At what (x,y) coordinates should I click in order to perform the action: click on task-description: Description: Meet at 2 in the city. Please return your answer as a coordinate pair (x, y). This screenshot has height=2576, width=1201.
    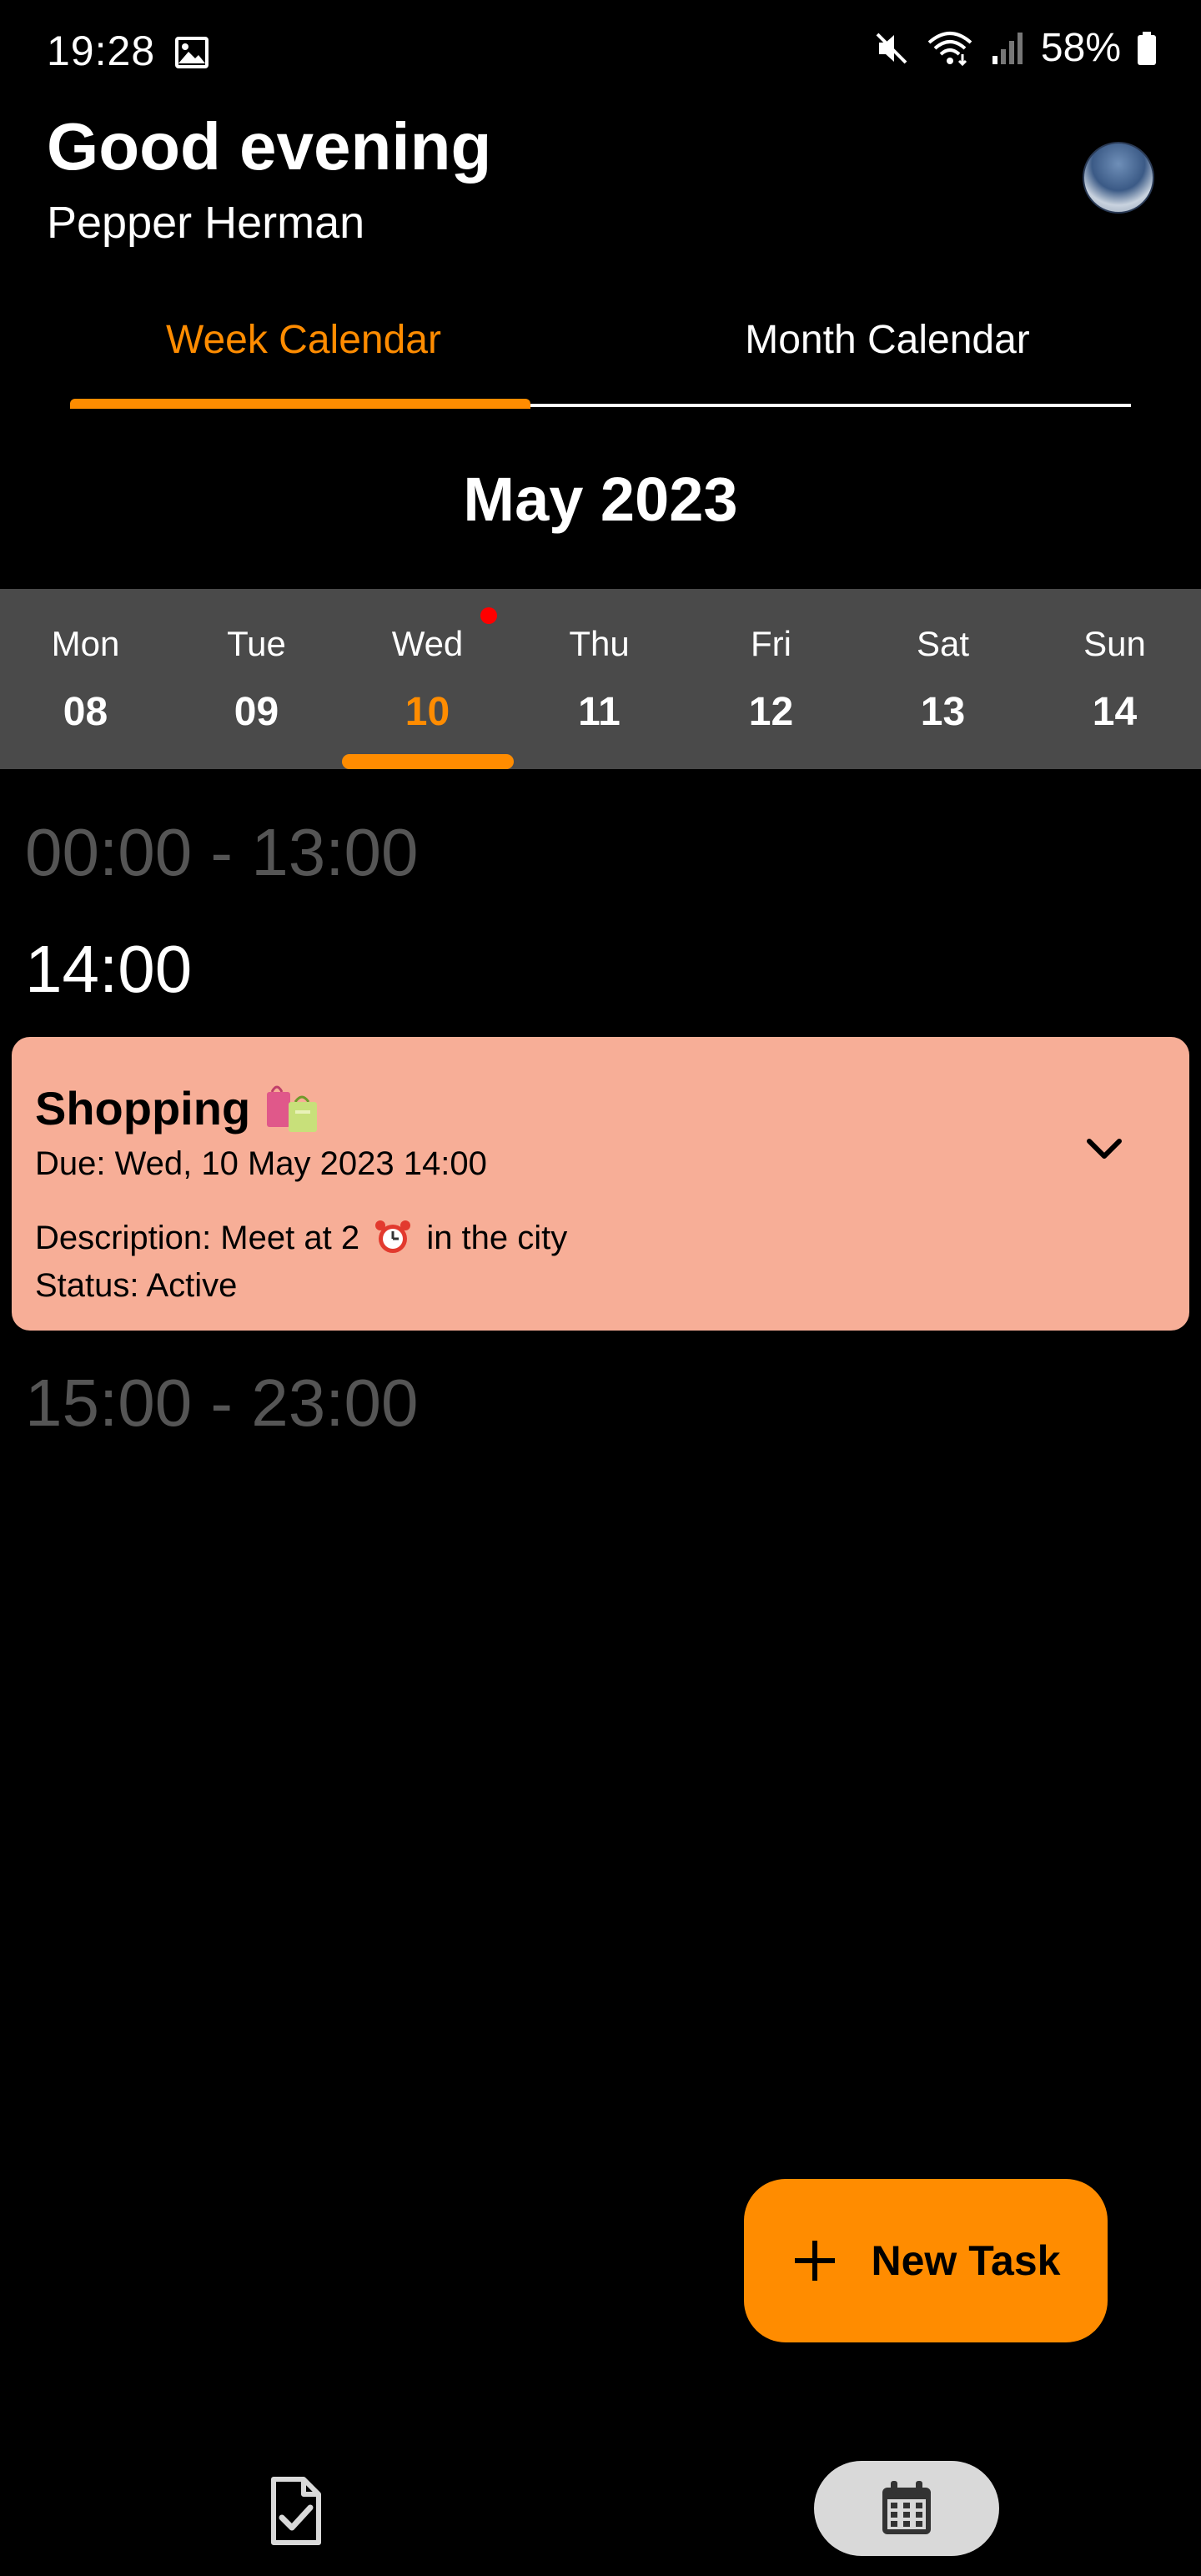
    Looking at the image, I should click on (301, 1238).